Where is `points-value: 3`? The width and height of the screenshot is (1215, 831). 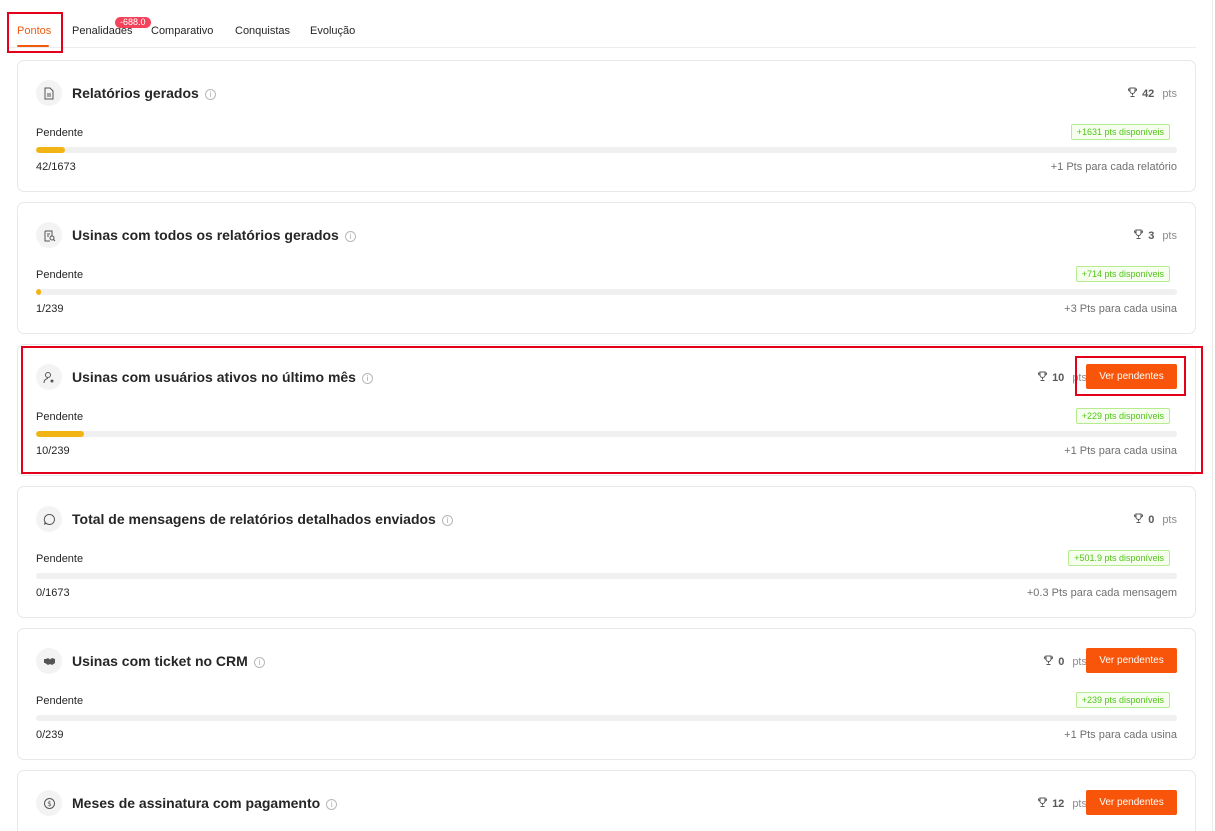 points-value: 3 is located at coordinates (1151, 236).